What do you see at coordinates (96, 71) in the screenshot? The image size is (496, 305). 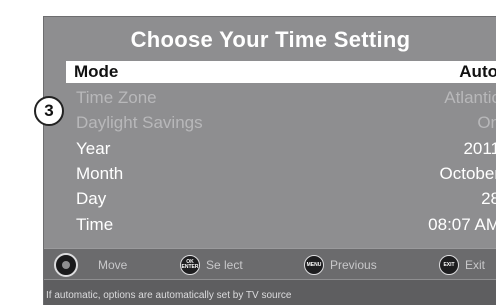 I see `menu-row-label: Mode` at bounding box center [96, 71].